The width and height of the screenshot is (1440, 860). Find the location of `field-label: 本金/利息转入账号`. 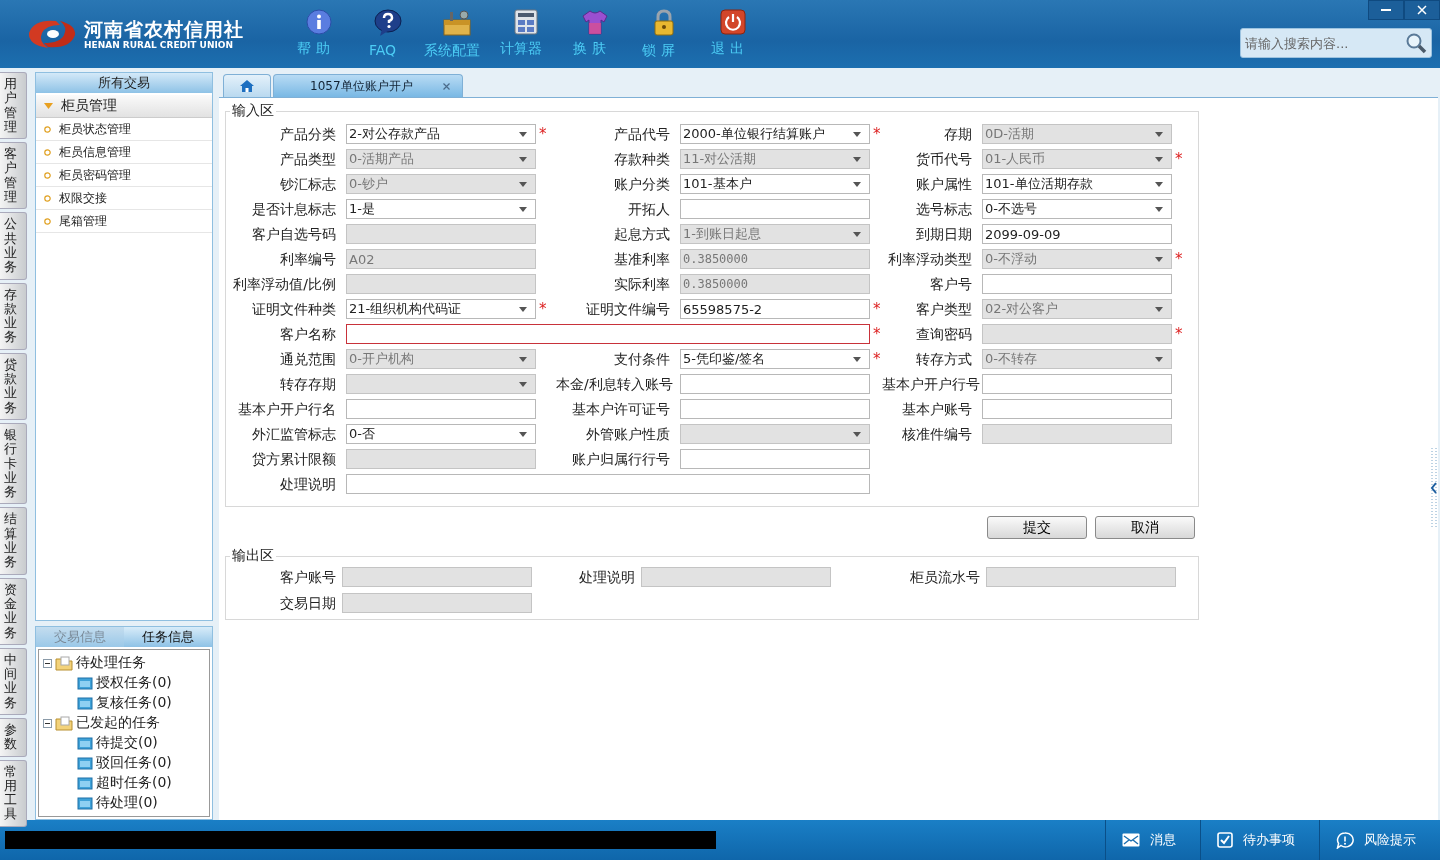

field-label: 本金/利息转入账号 is located at coordinates (615, 384).